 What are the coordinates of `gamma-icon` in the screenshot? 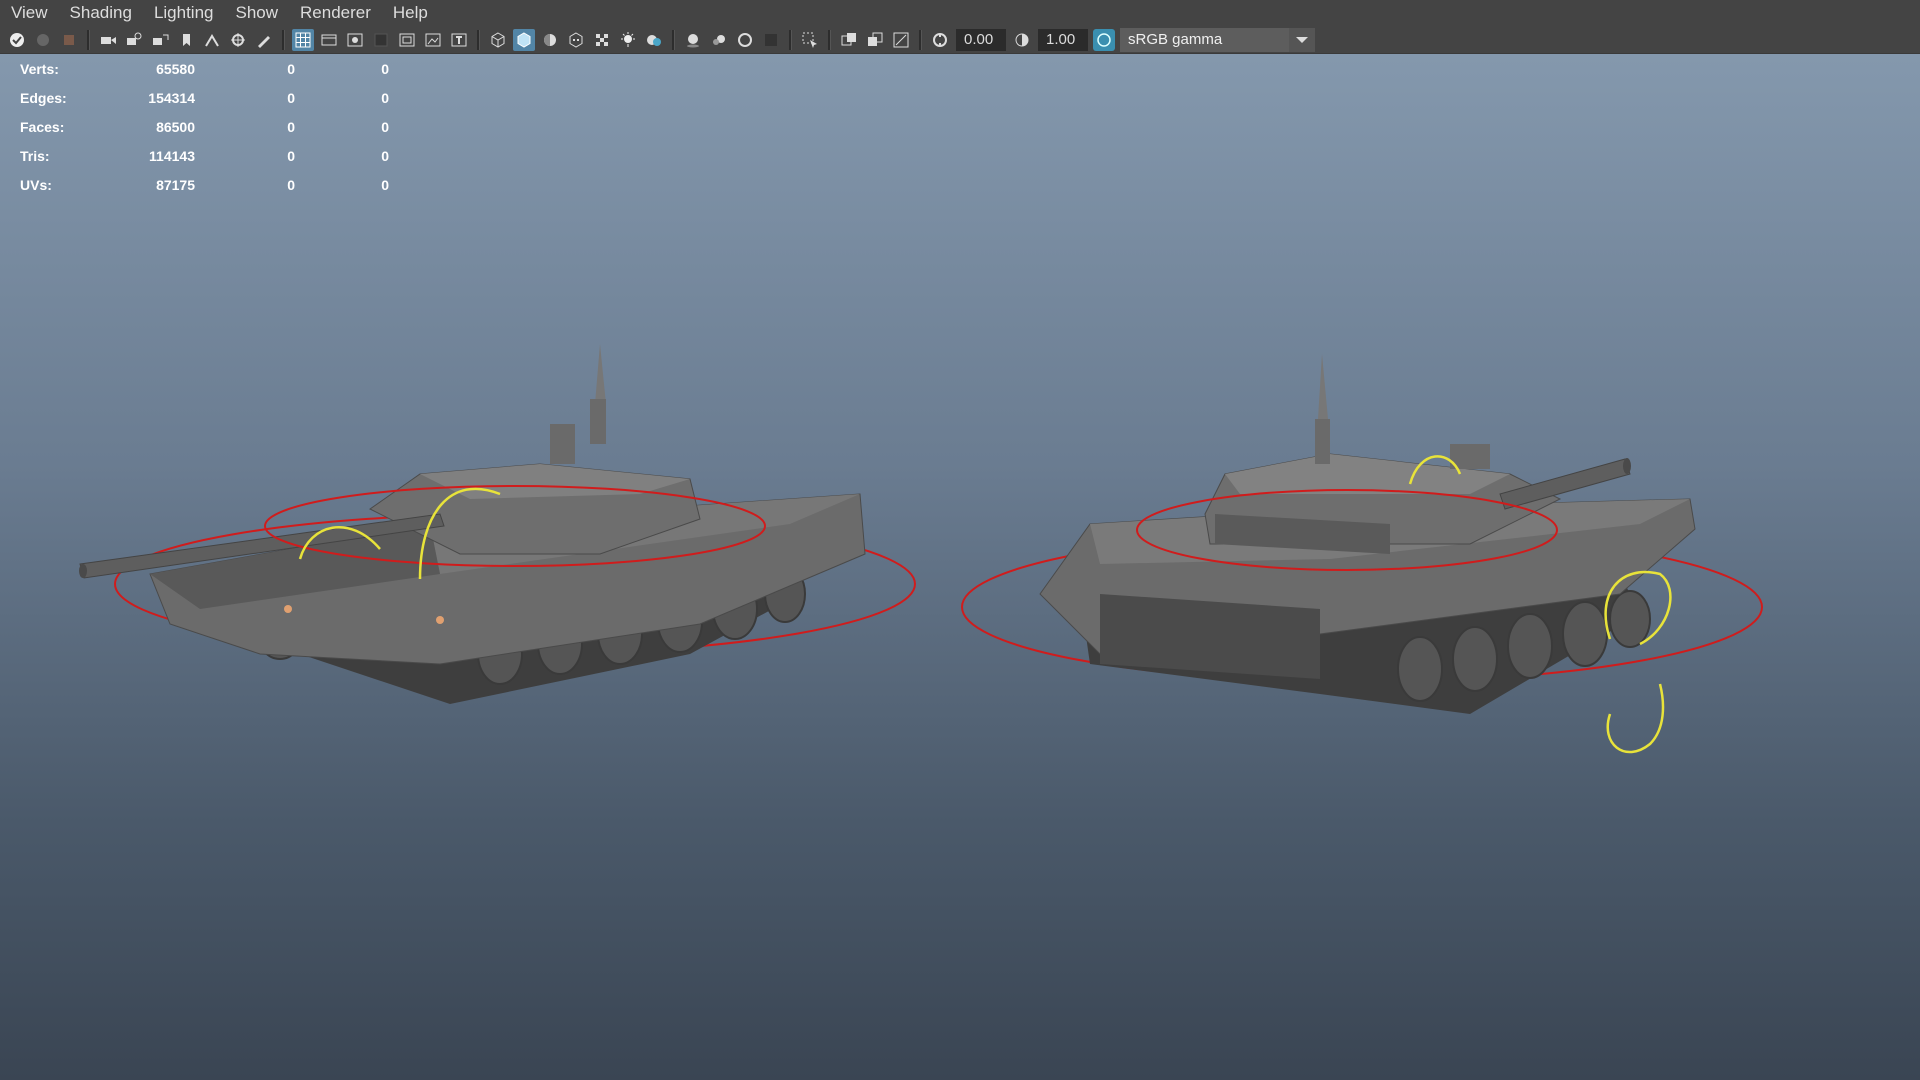 It's located at (1022, 40).